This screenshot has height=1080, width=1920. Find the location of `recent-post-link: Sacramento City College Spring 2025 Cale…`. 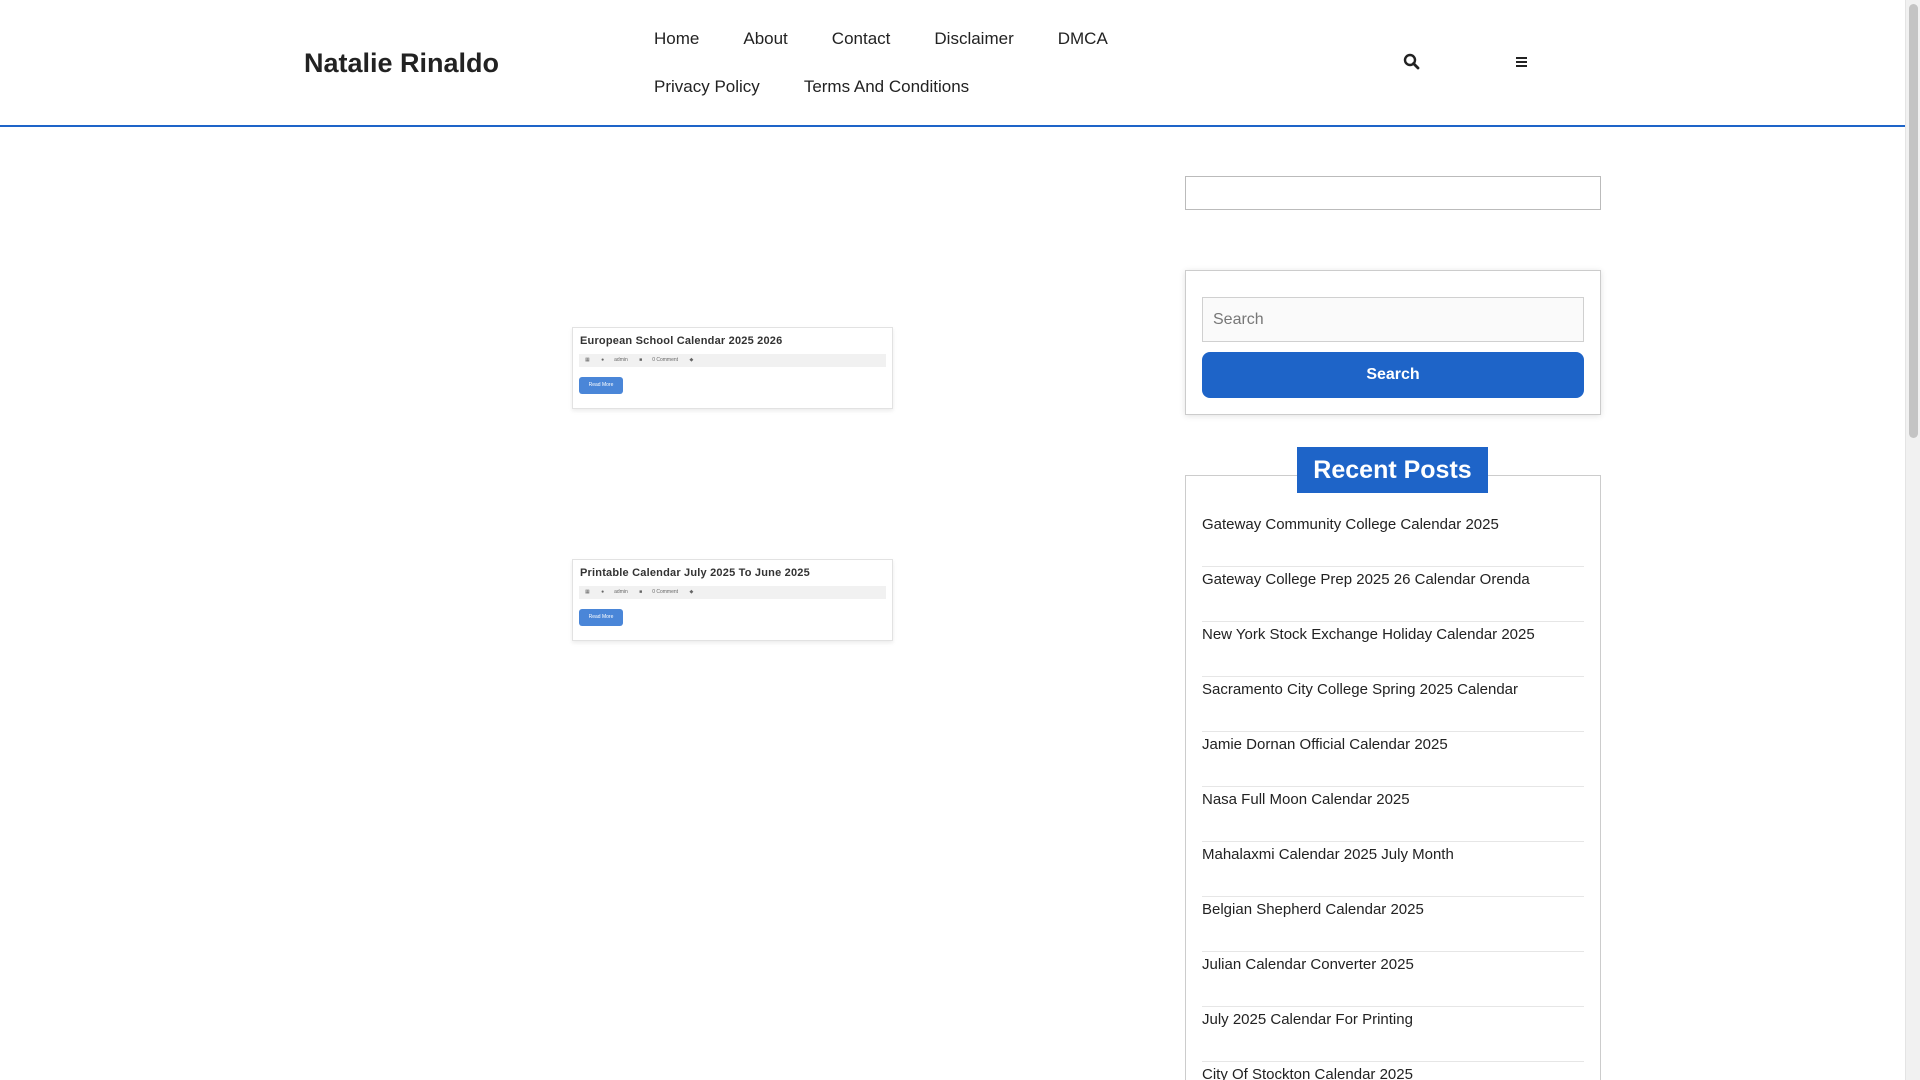

recent-post-link: Sacramento City College Spring 2025 Cale… is located at coordinates (1360, 689).